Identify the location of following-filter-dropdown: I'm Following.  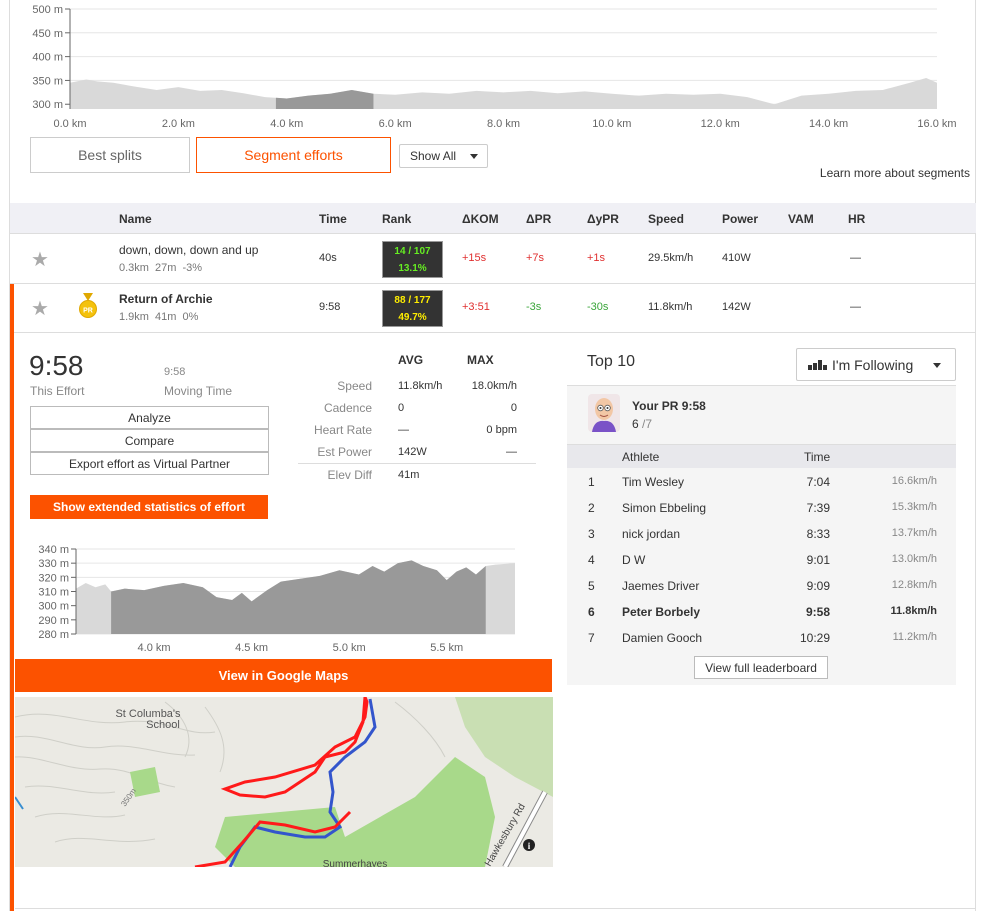
(876, 364).